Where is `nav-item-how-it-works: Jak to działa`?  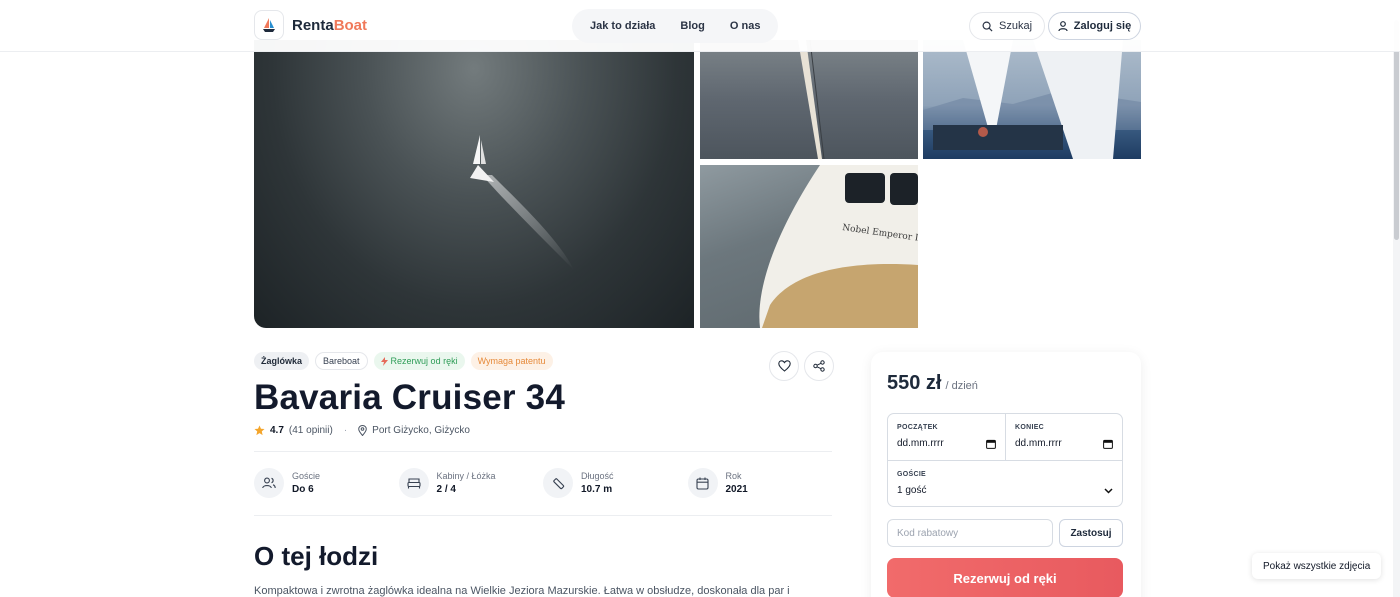
nav-item-how-it-works: Jak to działa is located at coordinates (622, 26).